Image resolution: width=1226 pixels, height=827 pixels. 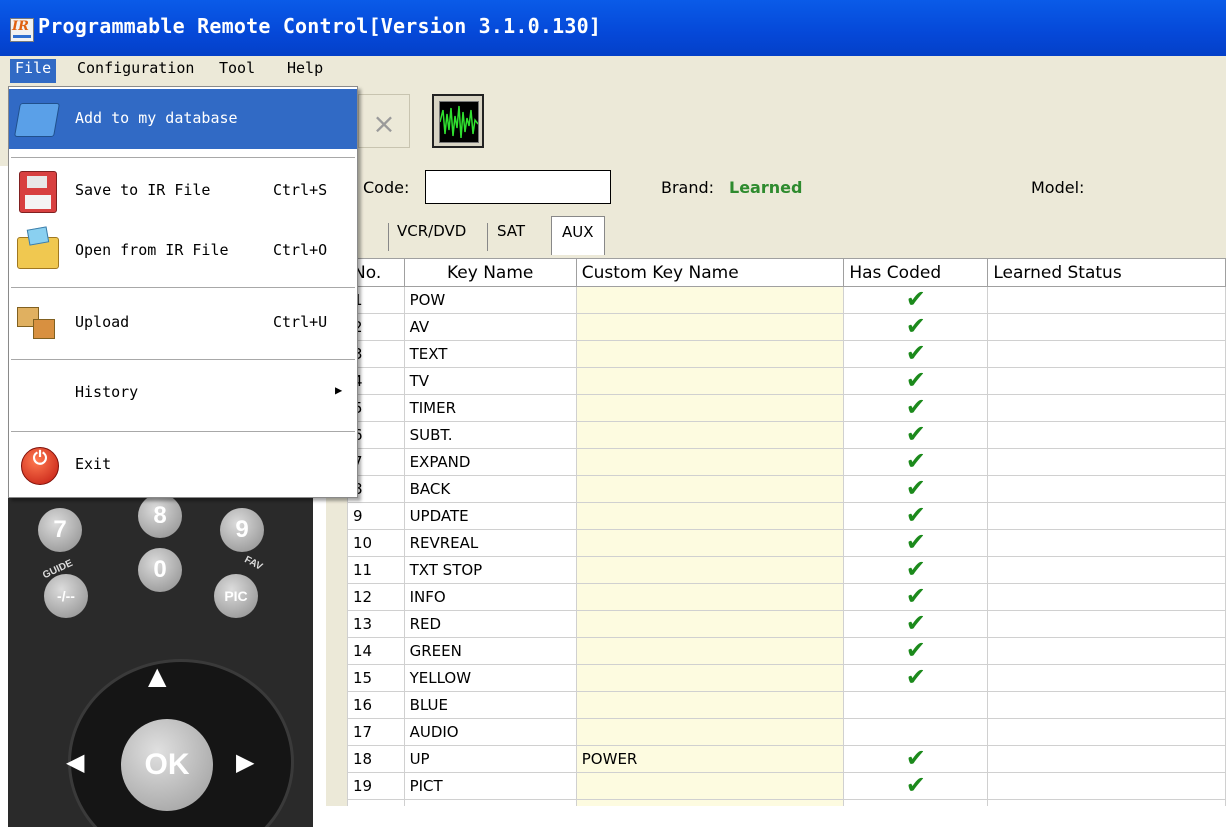 What do you see at coordinates (183, 119) in the screenshot?
I see `menu-item-add-to-database: Add to my database` at bounding box center [183, 119].